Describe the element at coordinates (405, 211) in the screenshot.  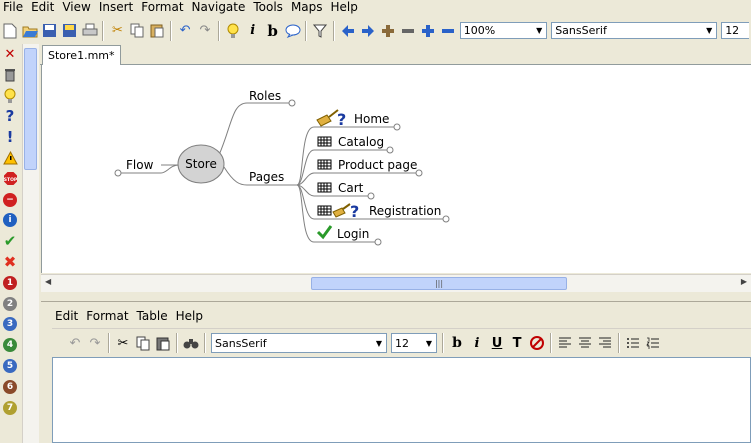
I see `node-registration: Registration` at that location.